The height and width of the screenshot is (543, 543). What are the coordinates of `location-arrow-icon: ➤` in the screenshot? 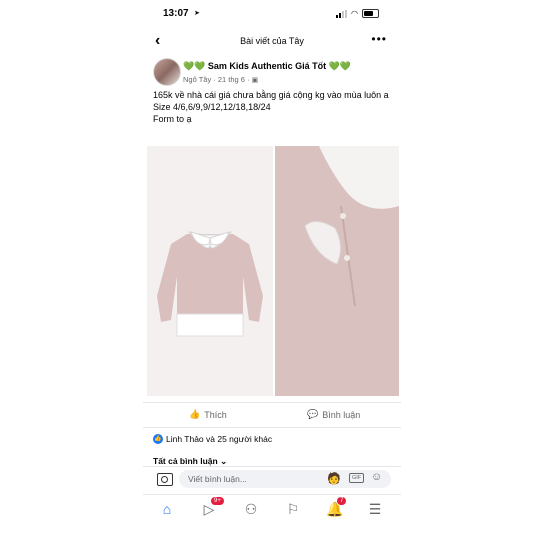 It's located at (197, 13).